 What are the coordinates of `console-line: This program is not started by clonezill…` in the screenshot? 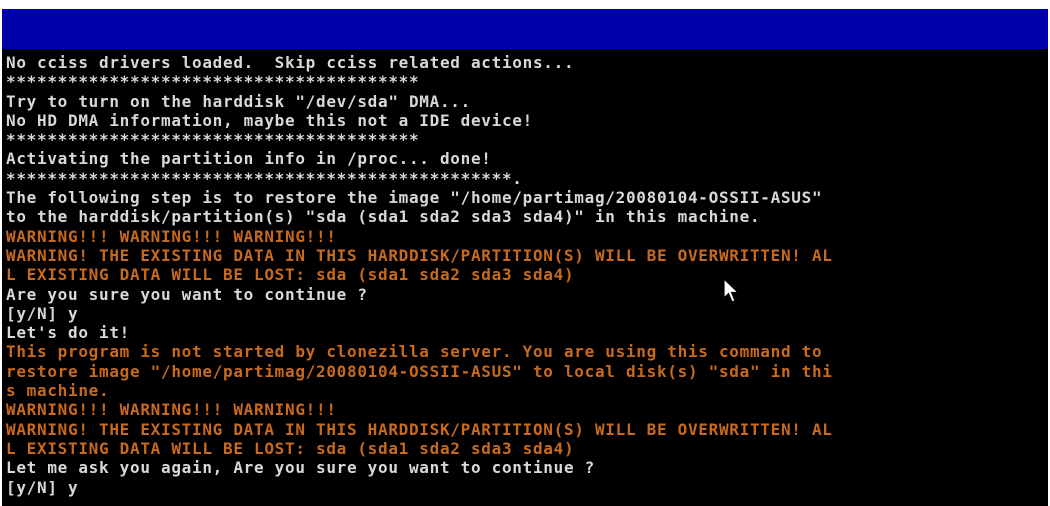 It's located at (414, 352).